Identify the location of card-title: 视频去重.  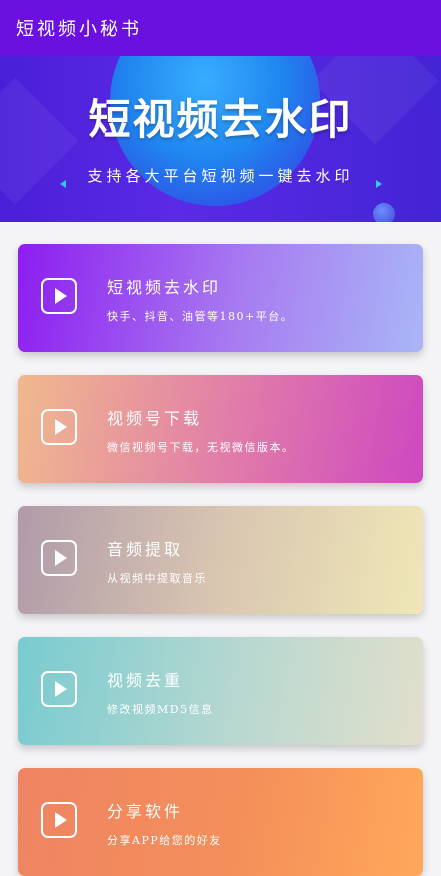
(145, 680).